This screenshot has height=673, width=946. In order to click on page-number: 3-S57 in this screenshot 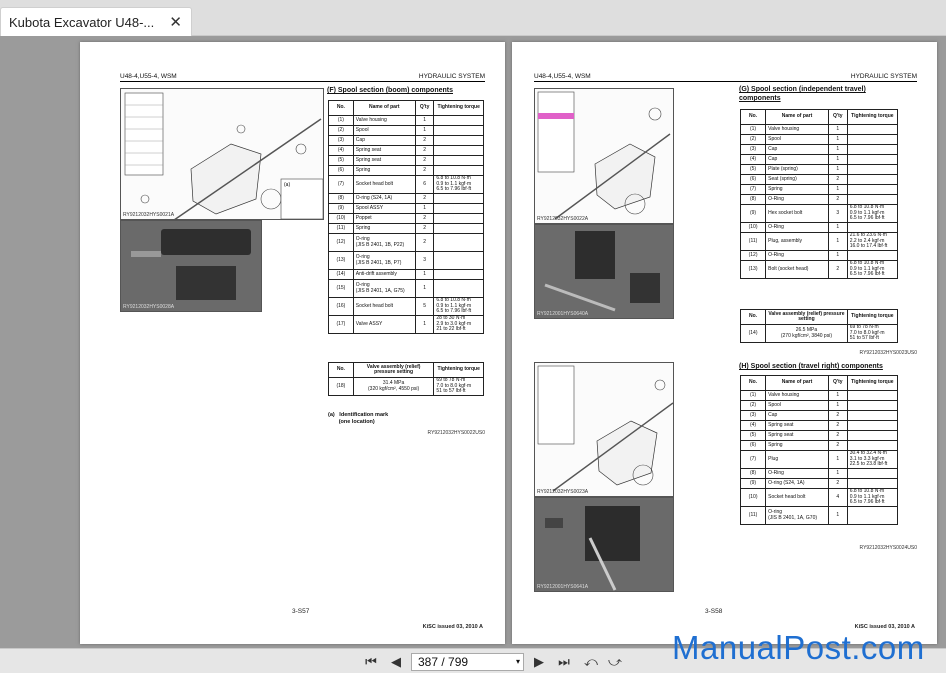, I will do `click(301, 611)`.